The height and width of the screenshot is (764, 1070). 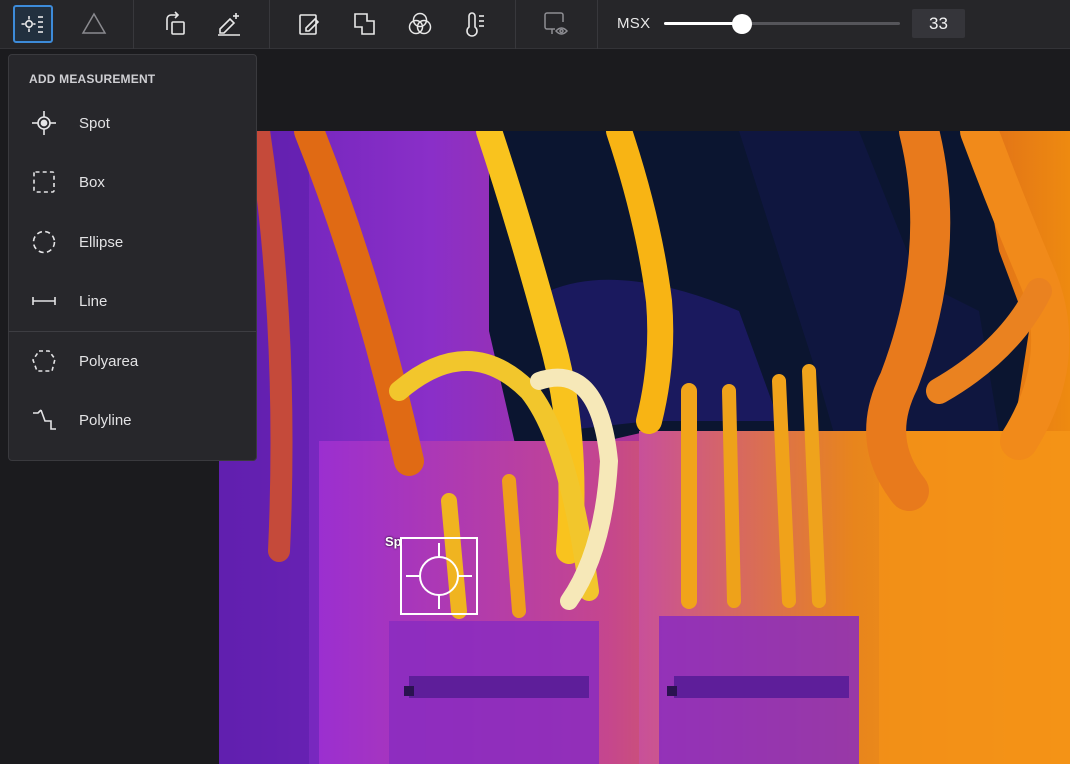 I want to click on msx-slider-thumb, so click(x=741, y=24).